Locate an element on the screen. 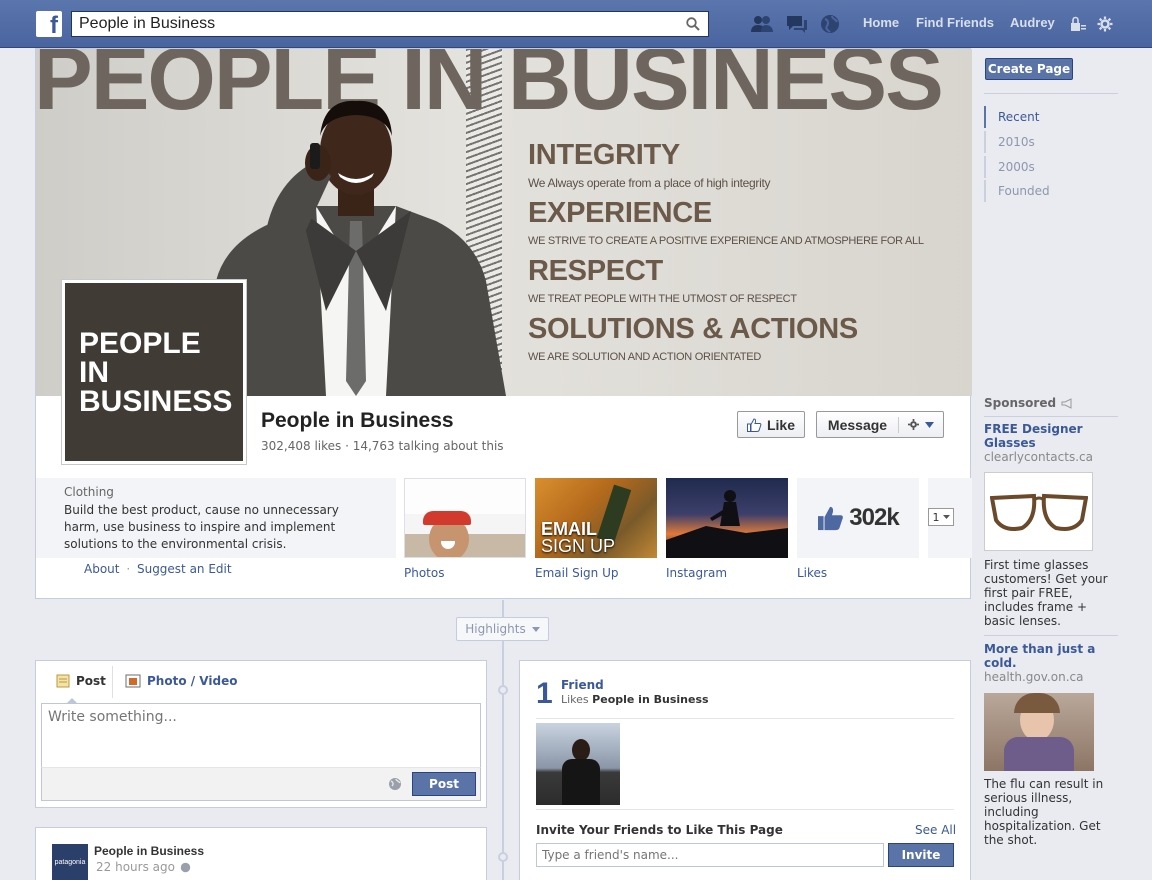 The height and width of the screenshot is (880, 1152). friend-requests-icon is located at coordinates (762, 24).